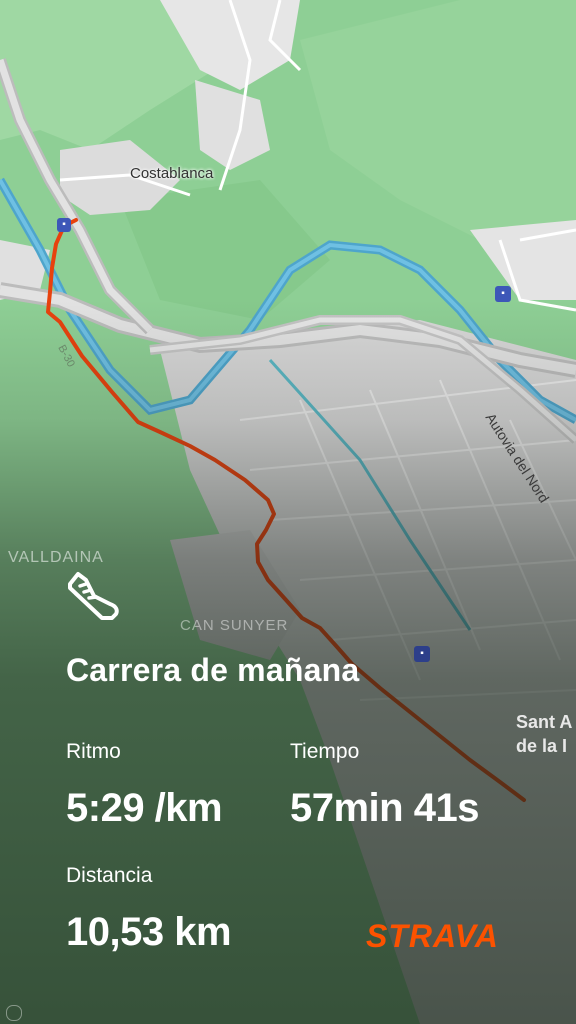  What do you see at coordinates (544, 734) in the screenshot?
I see `map-label-sant-andreu: Sant A de la I` at bounding box center [544, 734].